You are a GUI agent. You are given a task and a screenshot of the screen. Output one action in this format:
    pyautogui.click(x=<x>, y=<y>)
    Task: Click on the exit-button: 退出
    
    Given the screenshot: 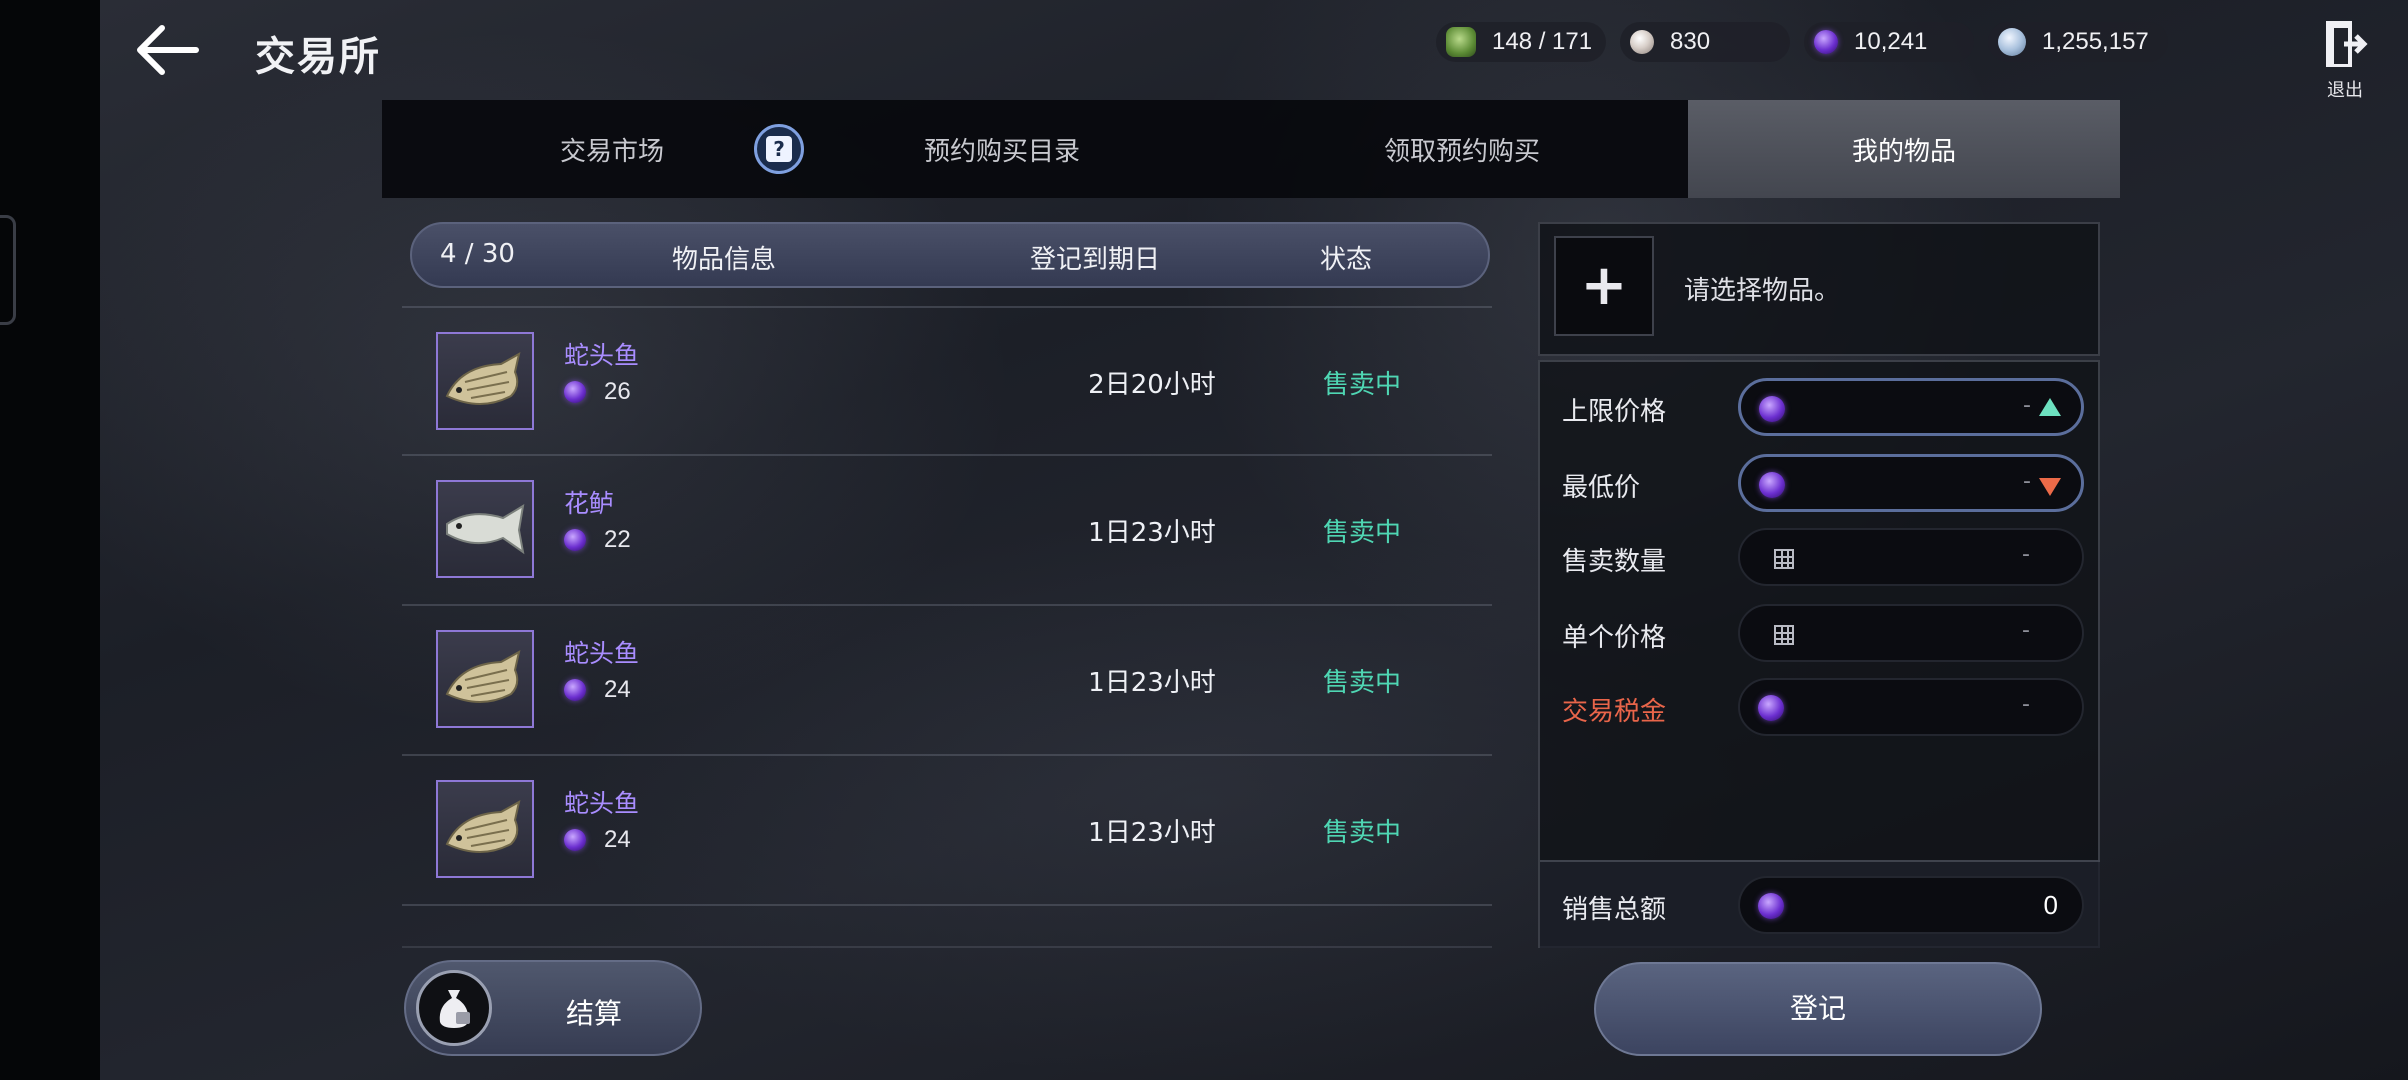 What is the action you would take?
    pyautogui.click(x=2345, y=59)
    